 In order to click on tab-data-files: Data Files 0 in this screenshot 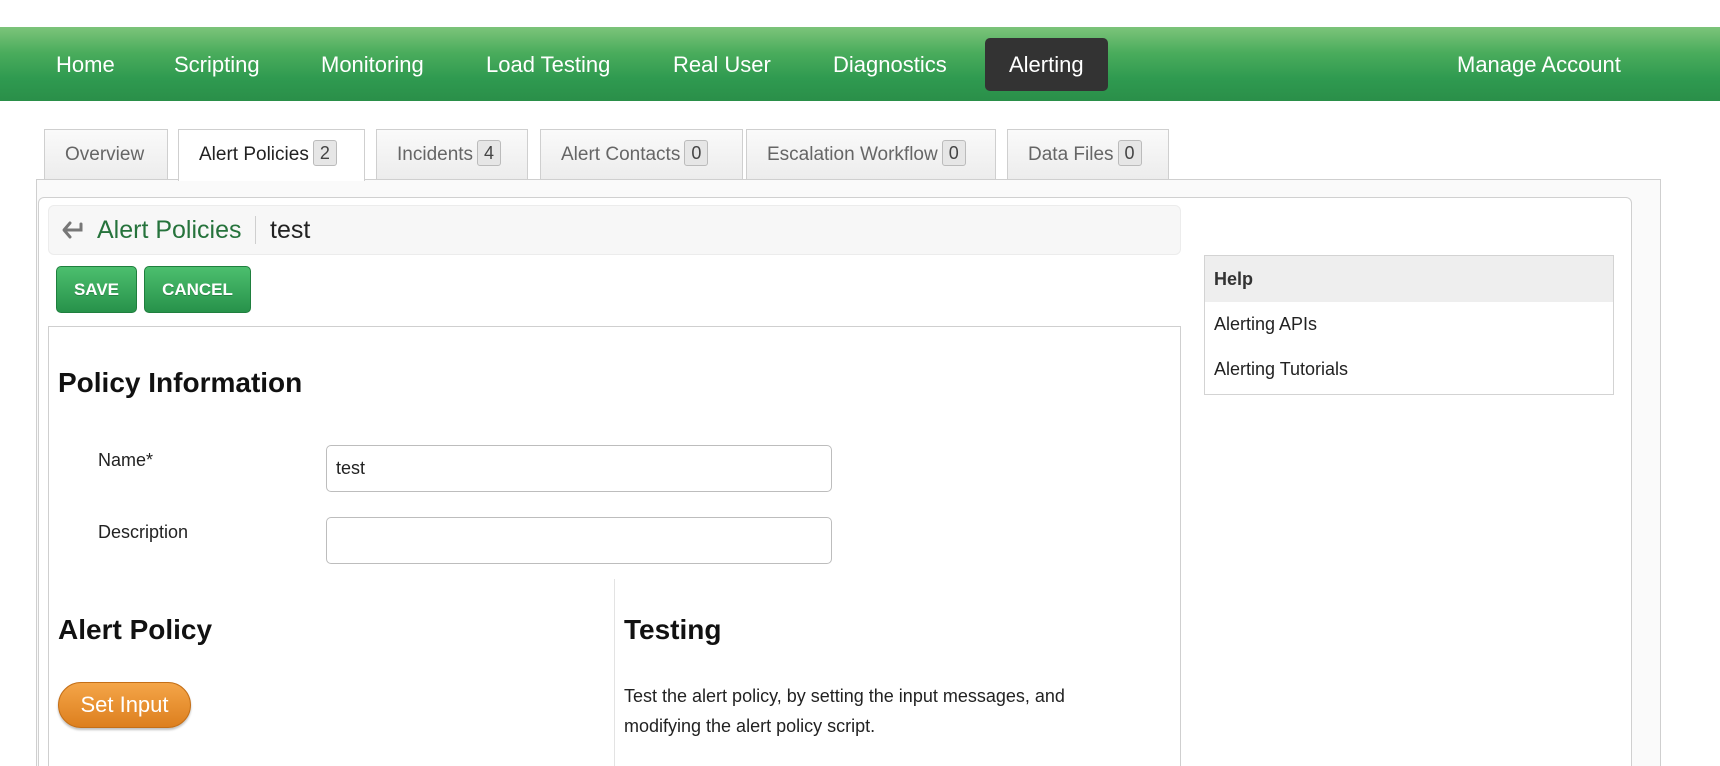, I will do `click(1088, 154)`.